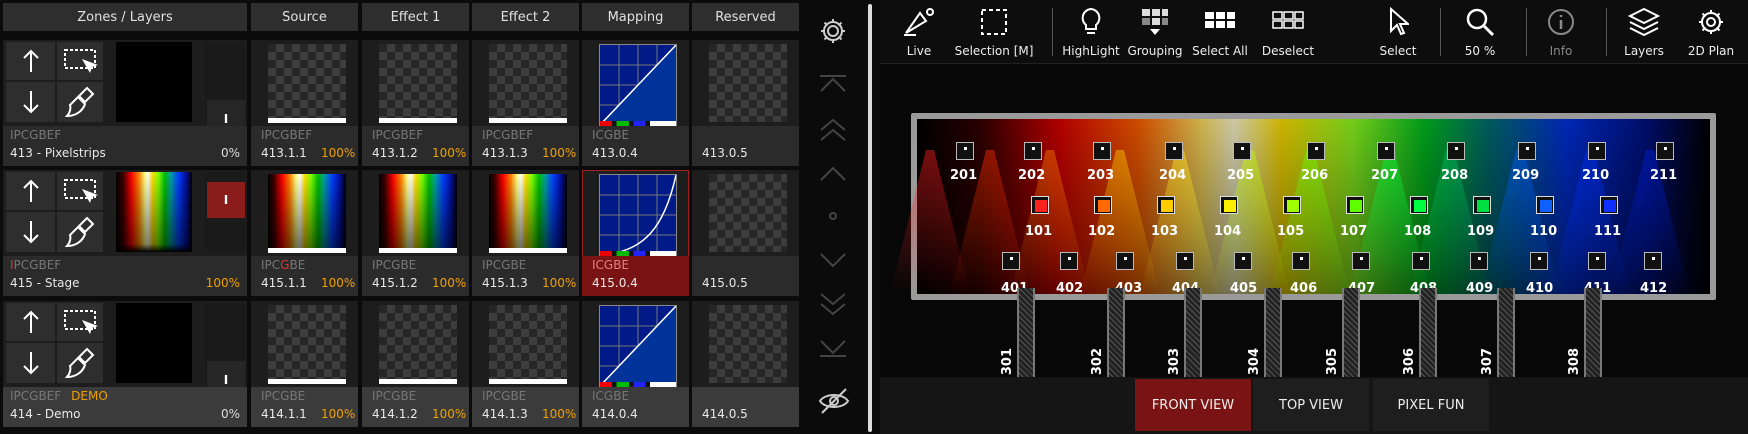 The width and height of the screenshot is (1748, 434). Describe the element at coordinates (1288, 27) in the screenshot. I see `grid-empty-icon` at that location.